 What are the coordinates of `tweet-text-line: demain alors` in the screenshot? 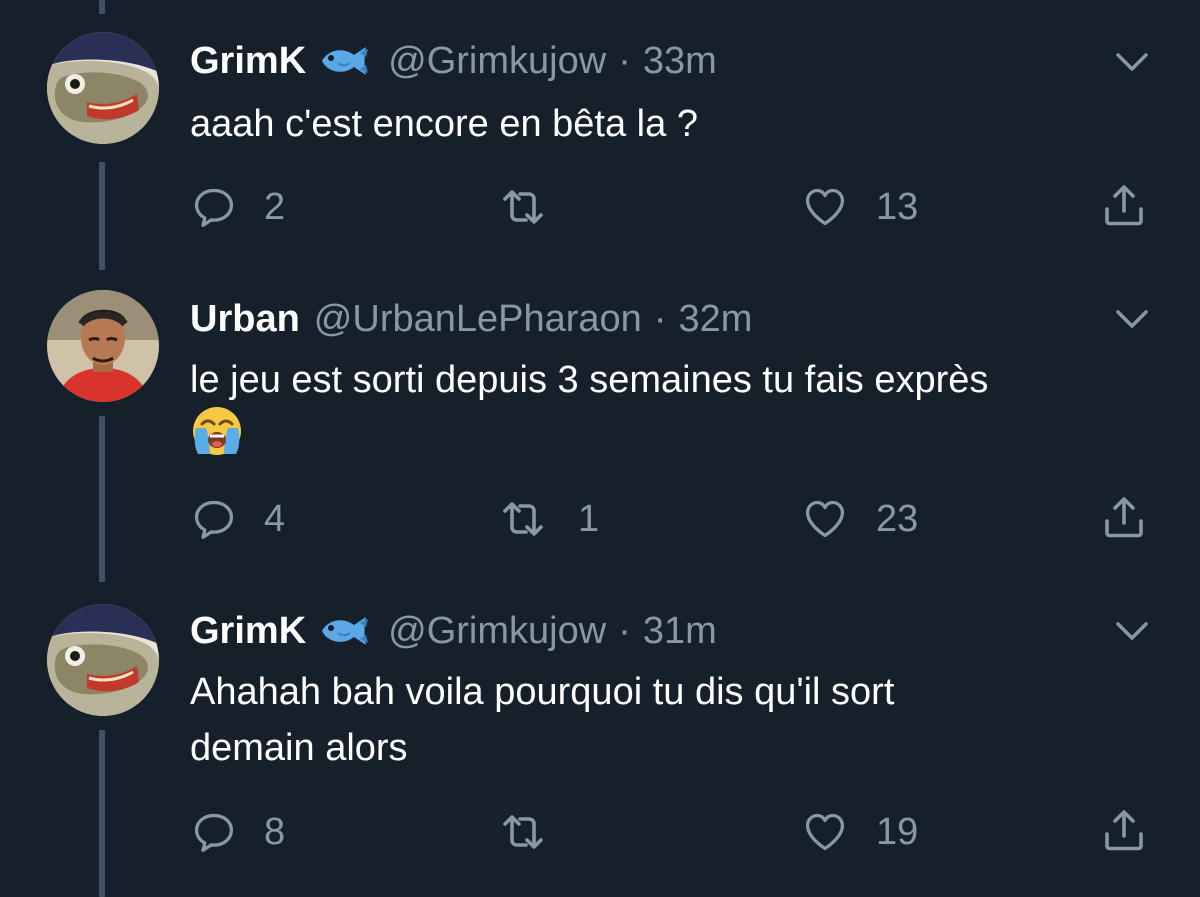 It's located at (299, 748).